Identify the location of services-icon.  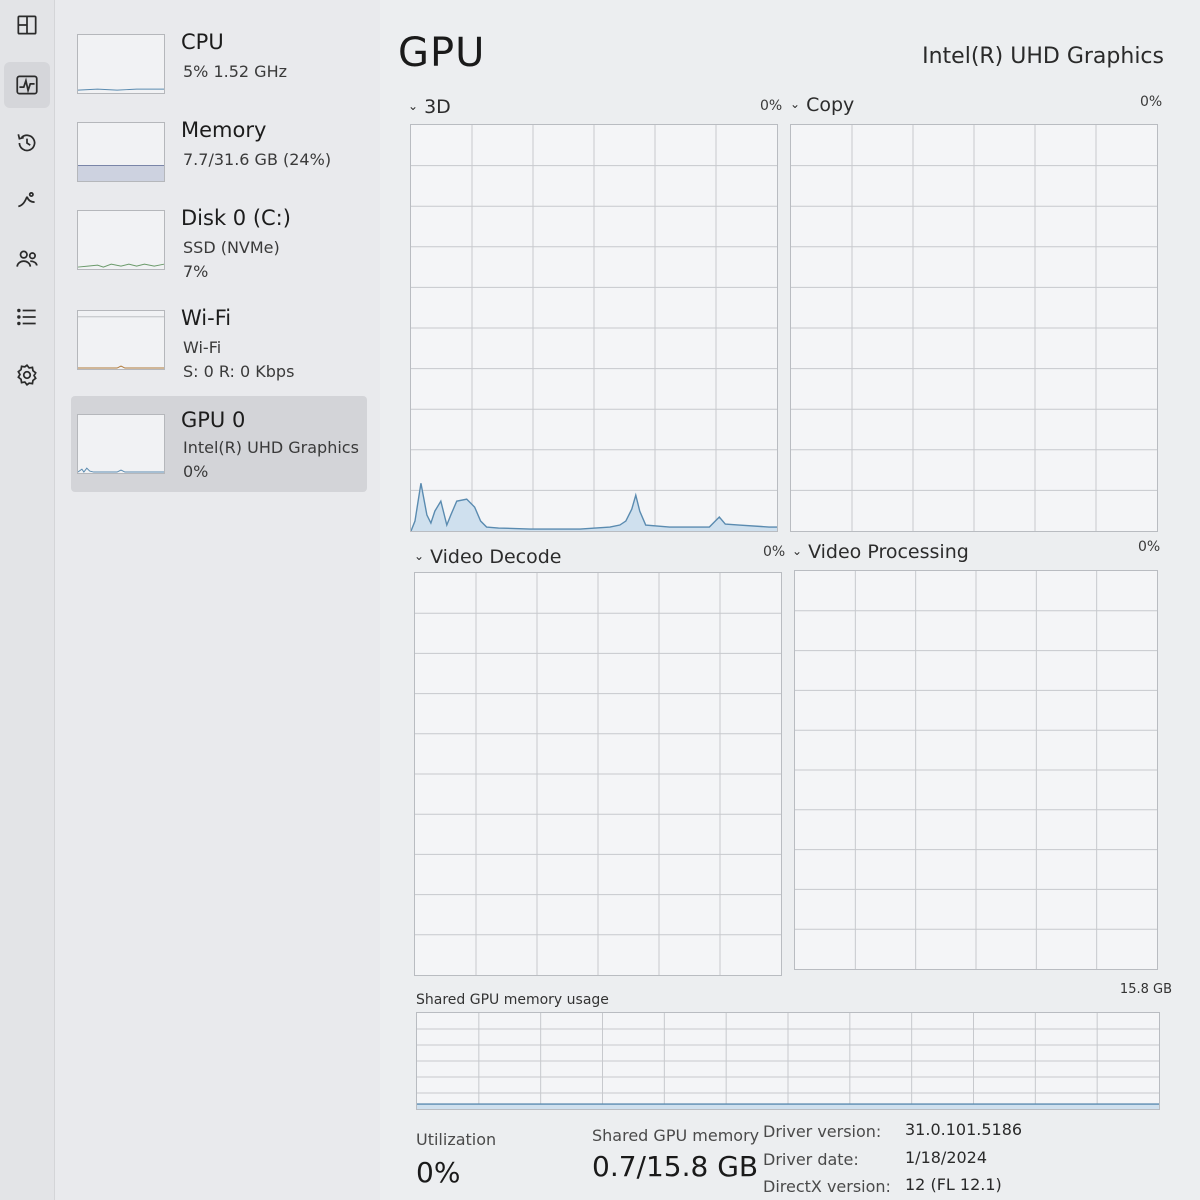
(27, 375).